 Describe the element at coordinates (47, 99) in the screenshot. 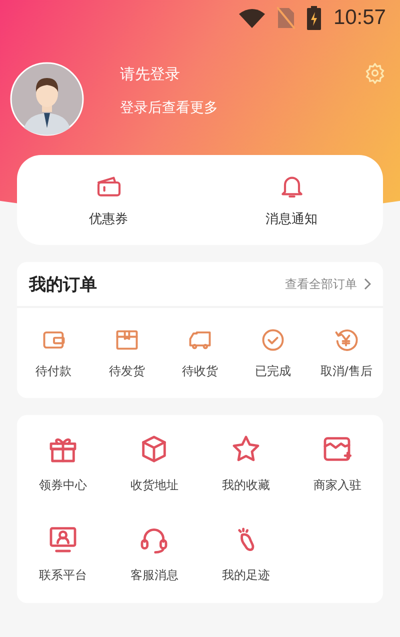

I see `avatar` at that location.